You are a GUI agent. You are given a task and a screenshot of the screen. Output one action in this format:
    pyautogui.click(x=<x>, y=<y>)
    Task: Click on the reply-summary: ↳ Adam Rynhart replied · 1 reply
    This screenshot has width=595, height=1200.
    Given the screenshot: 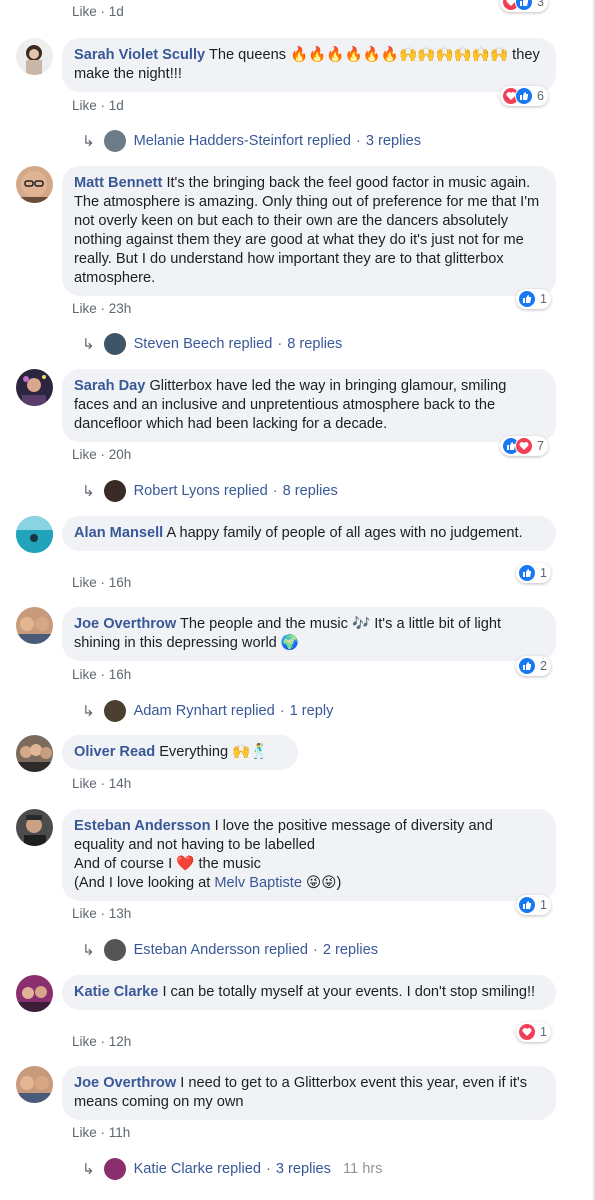 What is the action you would take?
    pyautogui.click(x=207, y=711)
    